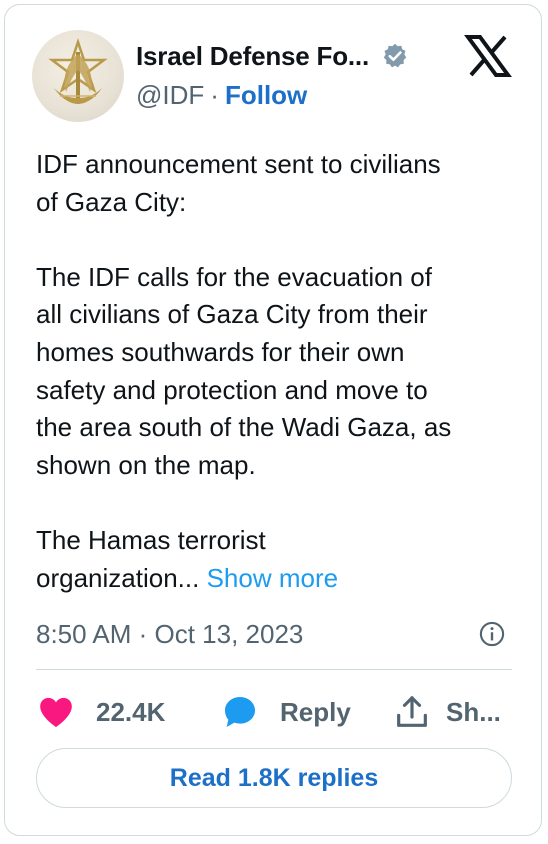  I want to click on reply-button: Reply, so click(285, 712).